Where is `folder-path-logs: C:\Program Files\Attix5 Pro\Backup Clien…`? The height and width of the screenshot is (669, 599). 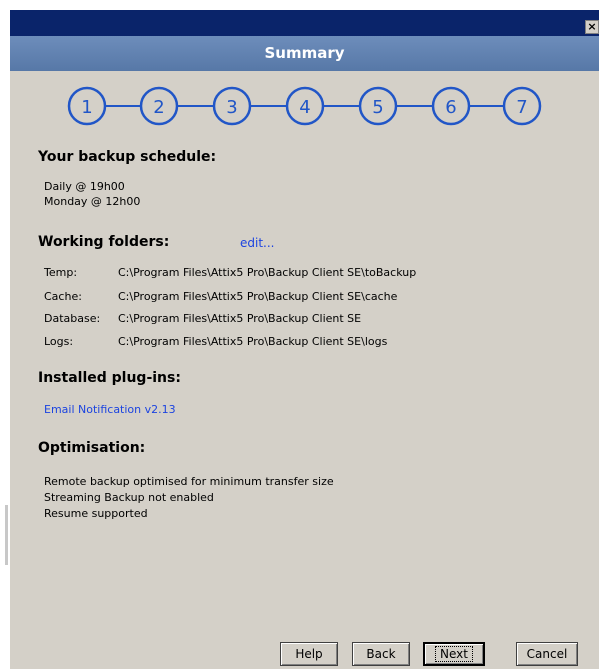
folder-path-logs: C:\Program Files\Attix5 Pro\Backup Clien… is located at coordinates (253, 341).